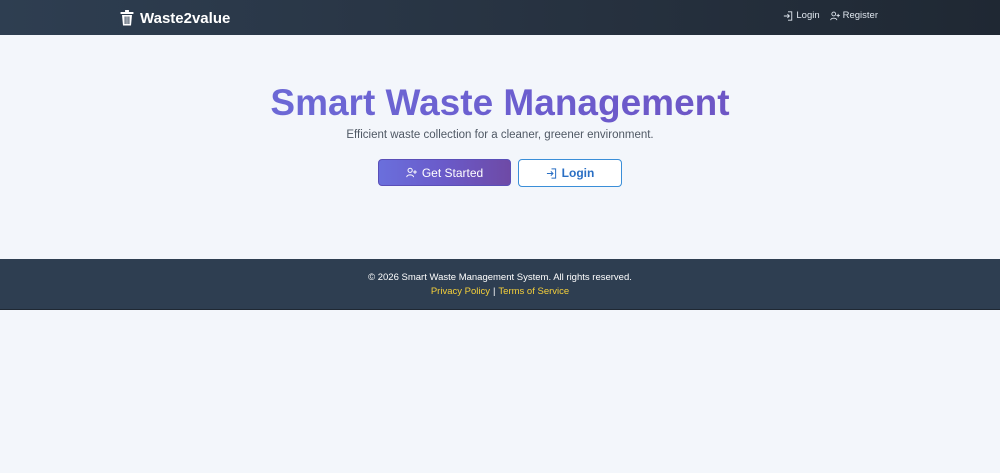  I want to click on nav-register-link: Register, so click(853, 15).